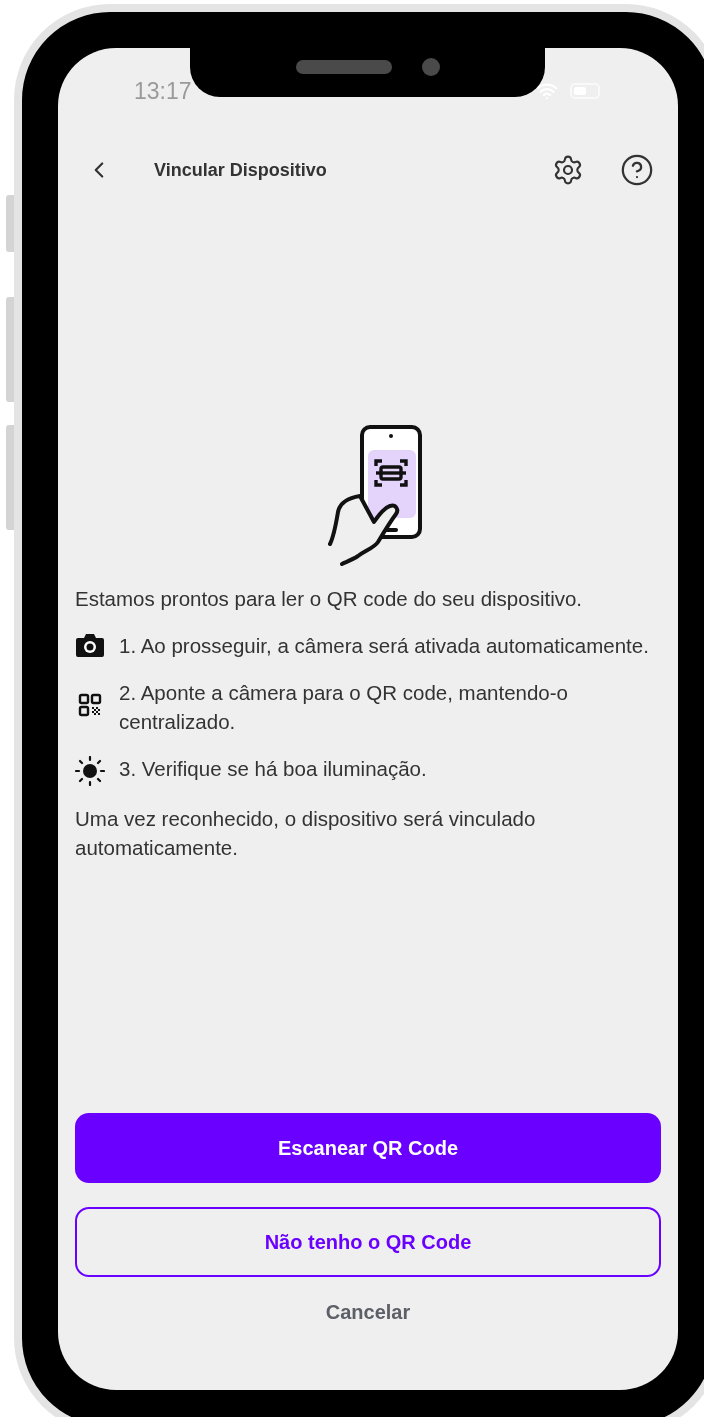 This screenshot has width=704, height=1417. I want to click on scan-button: Escanear QR Code, so click(368, 1148).